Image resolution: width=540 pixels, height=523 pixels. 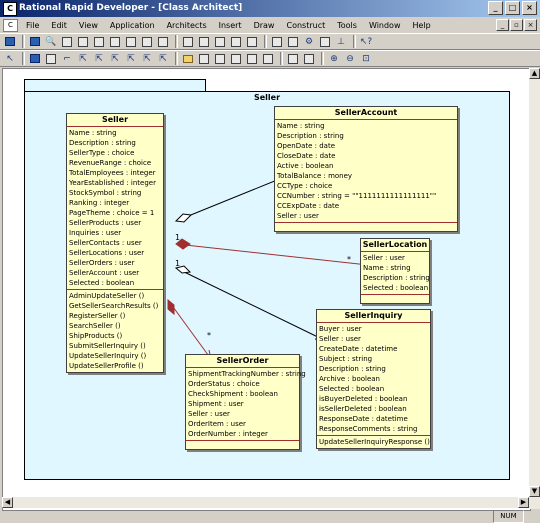 I want to click on form-icon, so click(x=99, y=42).